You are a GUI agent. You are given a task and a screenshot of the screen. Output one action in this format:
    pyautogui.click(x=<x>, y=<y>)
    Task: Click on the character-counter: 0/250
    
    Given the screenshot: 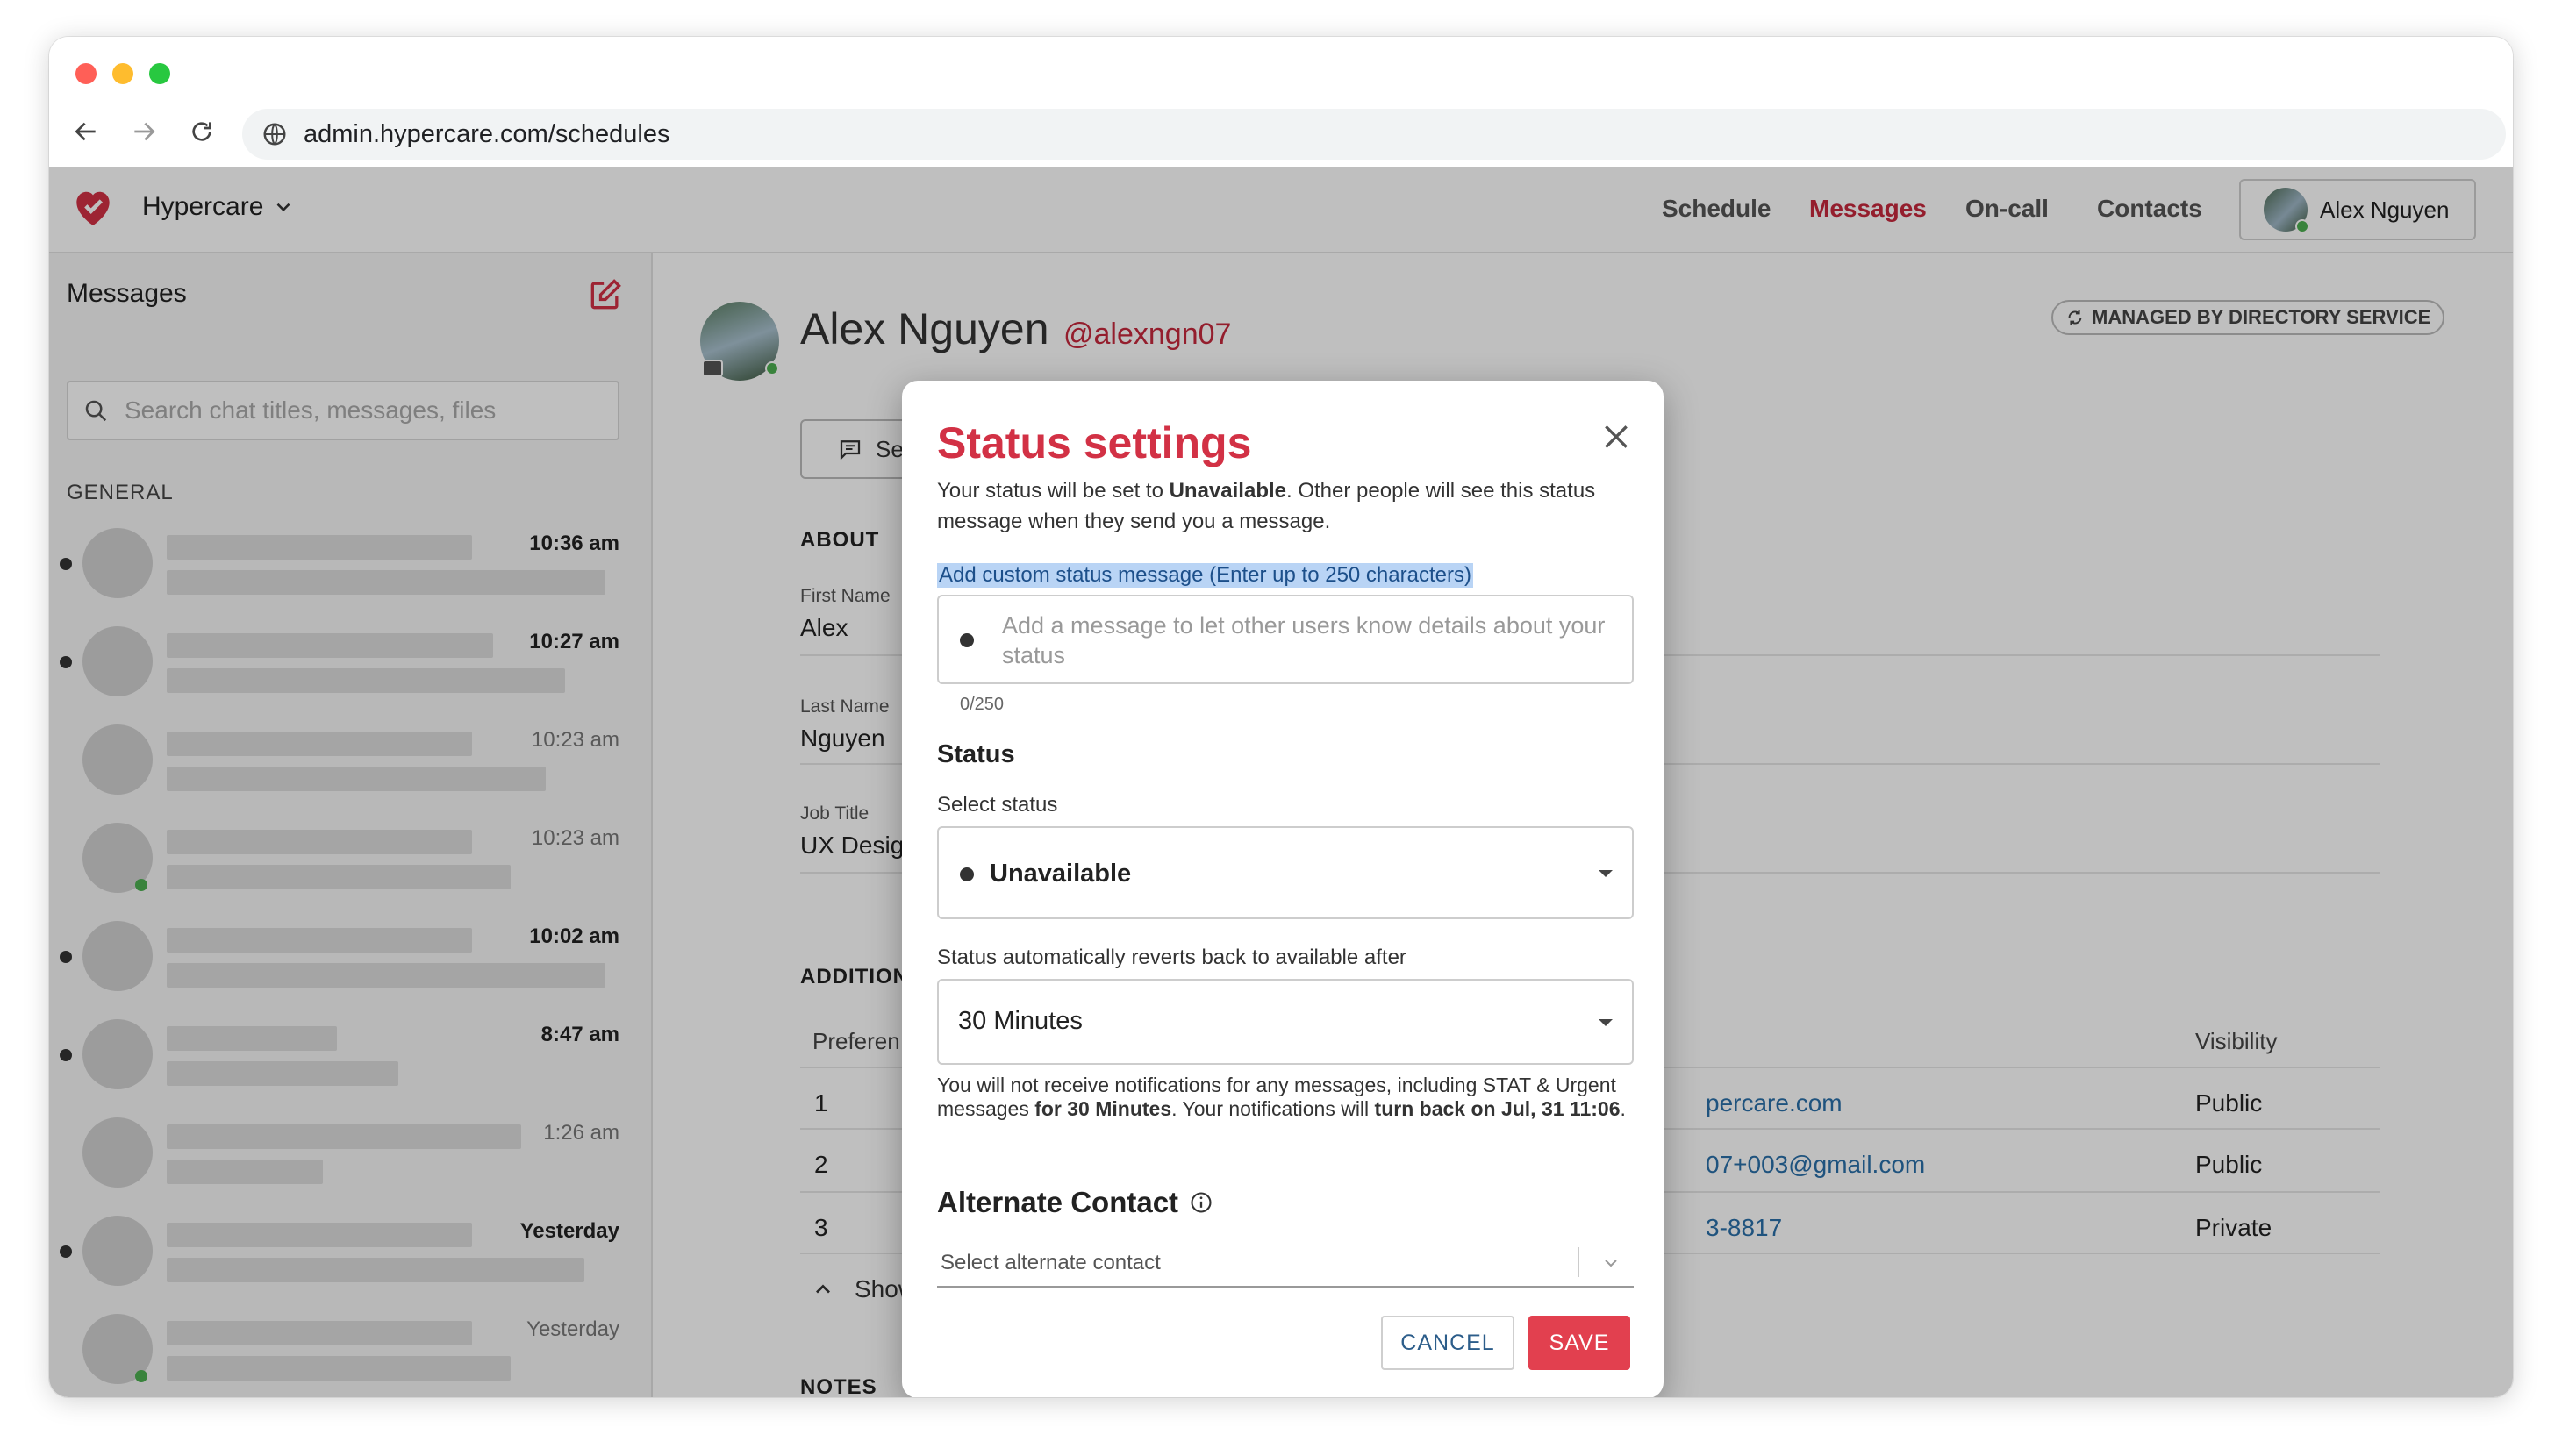 What is the action you would take?
    pyautogui.click(x=982, y=704)
    